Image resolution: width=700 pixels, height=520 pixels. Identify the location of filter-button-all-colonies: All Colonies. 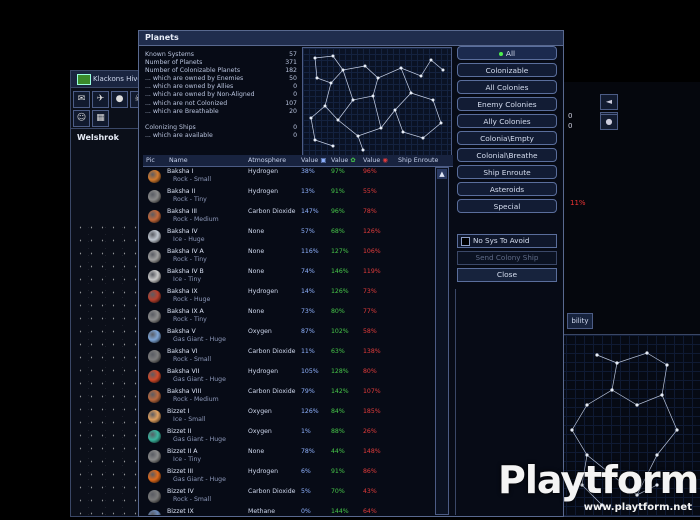
(507, 87).